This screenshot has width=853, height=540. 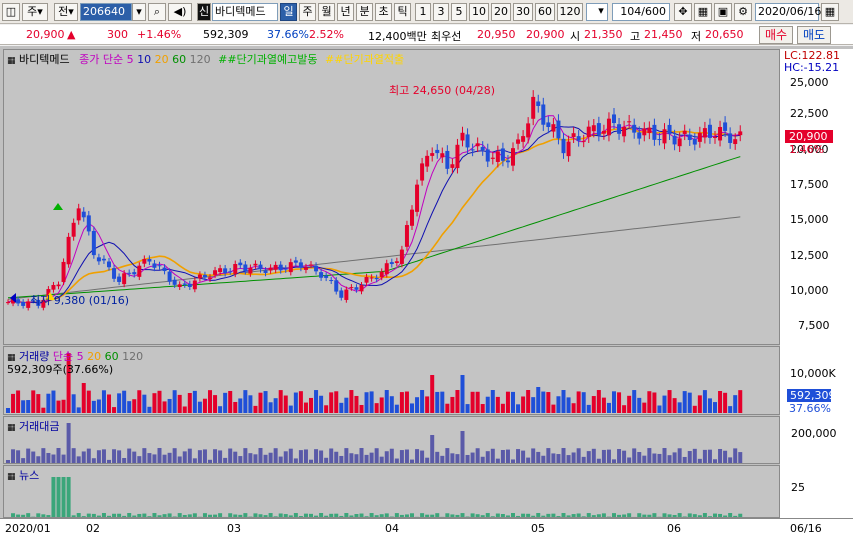 What do you see at coordinates (133, 356) in the screenshot?
I see `volume-ma120: 120` at bounding box center [133, 356].